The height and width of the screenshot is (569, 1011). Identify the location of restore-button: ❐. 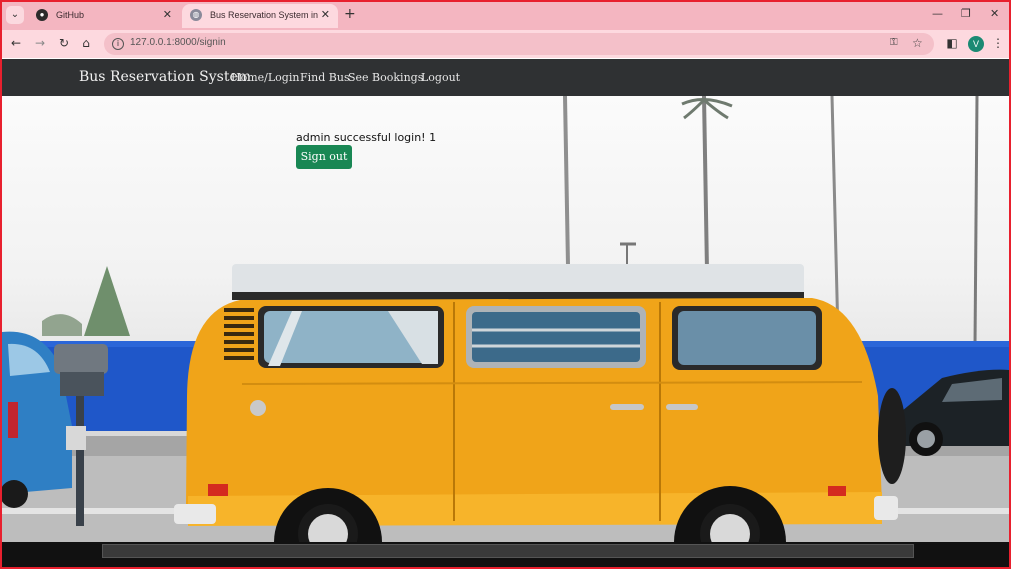
(966, 13).